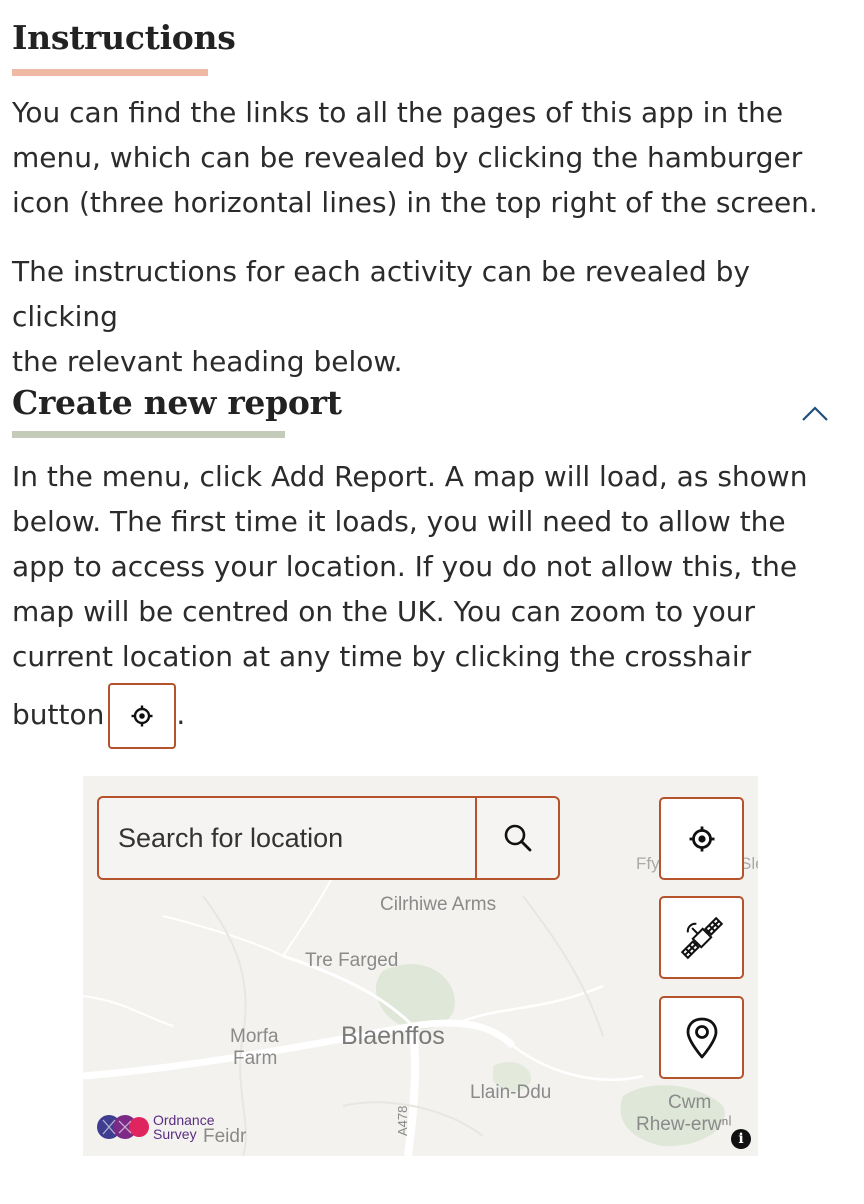  I want to click on search-button, so click(516, 838).